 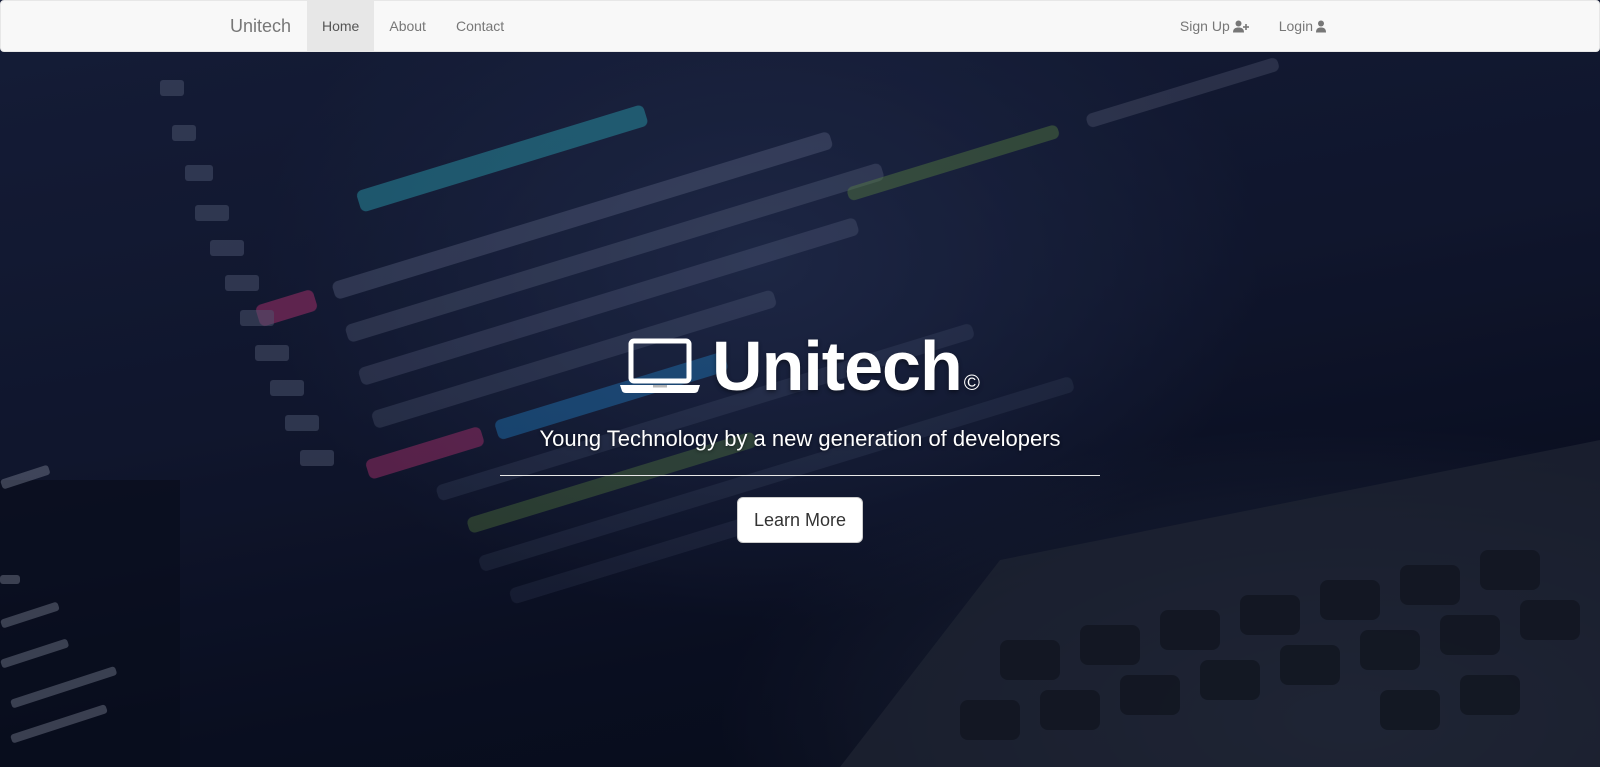 I want to click on navbar-left-menu: Home About Contact, so click(x=413, y=26).